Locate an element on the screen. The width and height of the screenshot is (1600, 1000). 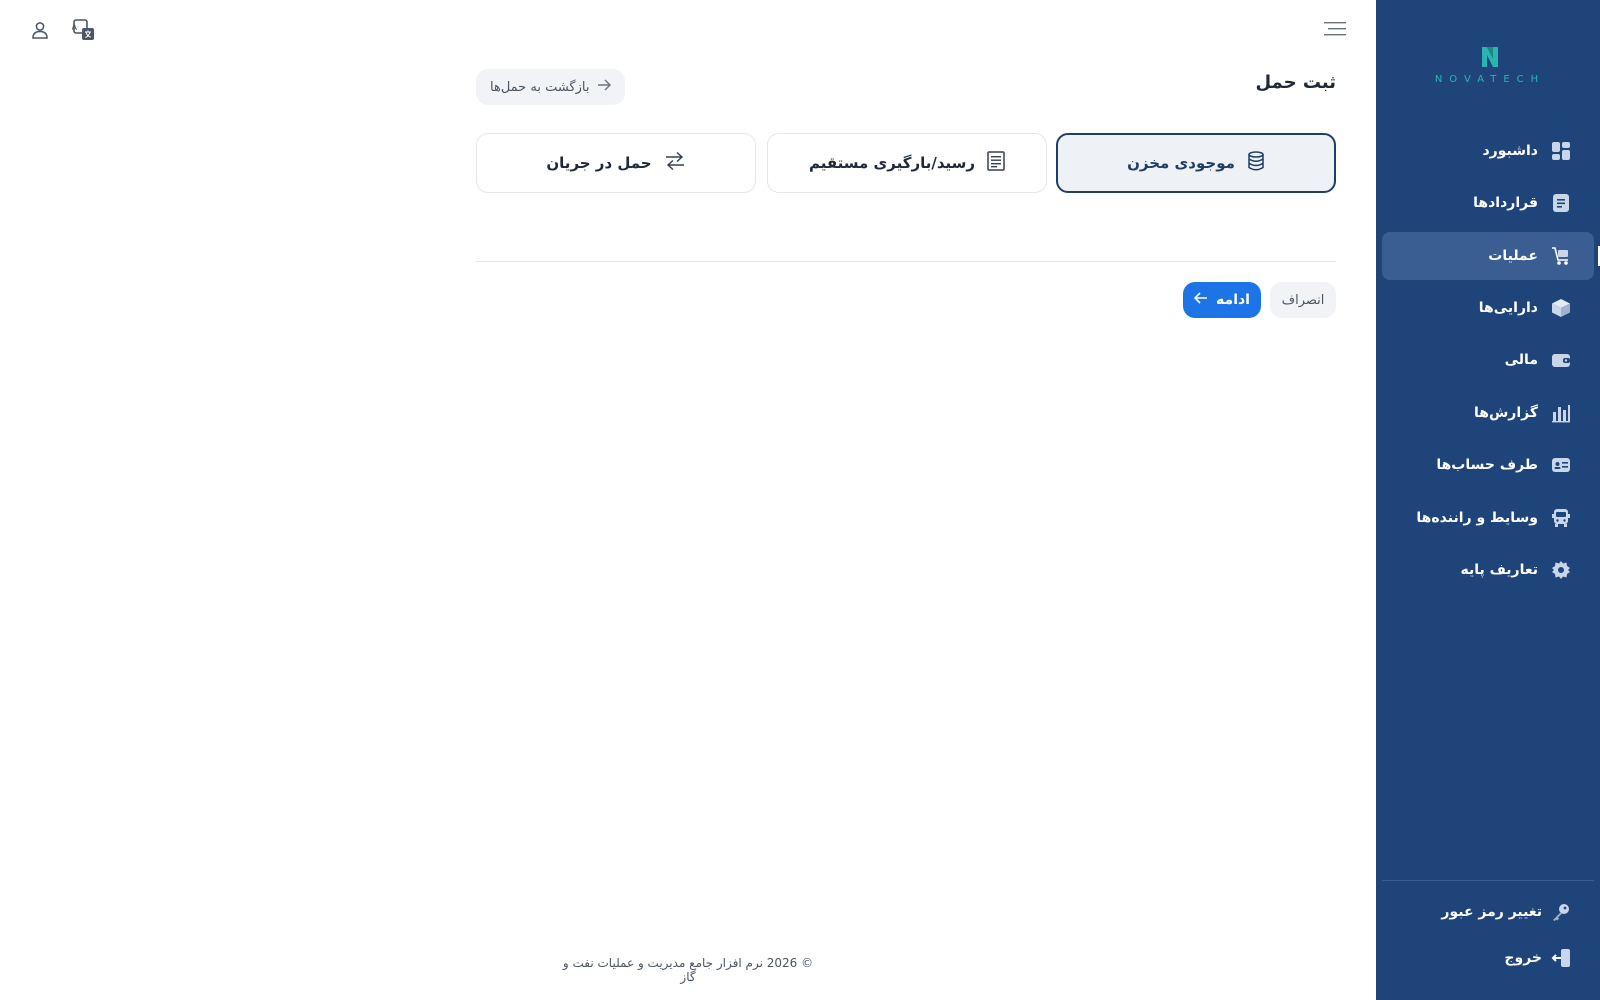
arrow-left-icon is located at coordinates (1200, 300).